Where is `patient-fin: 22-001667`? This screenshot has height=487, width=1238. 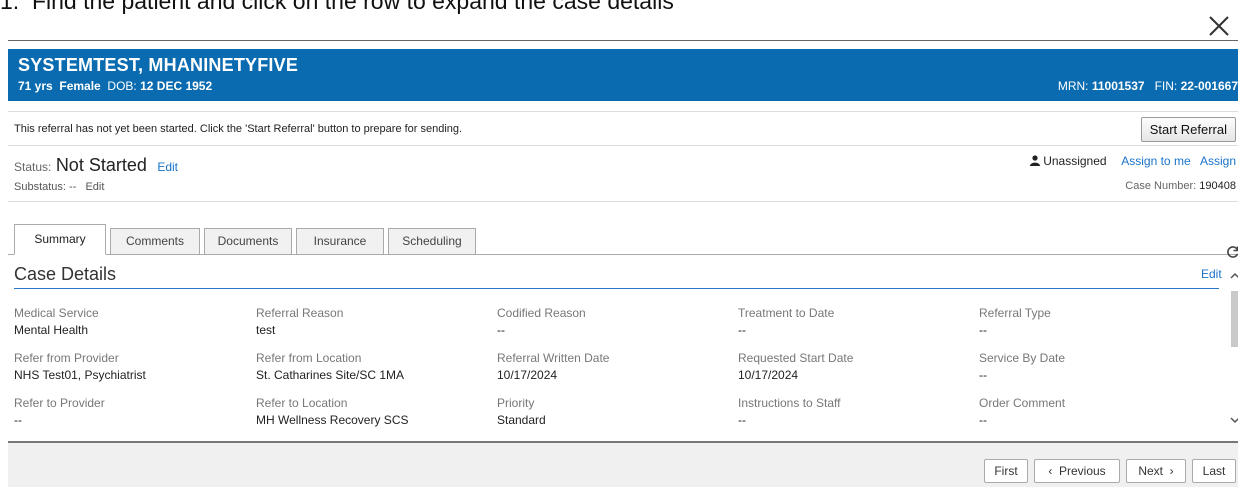
patient-fin: 22-001667 is located at coordinates (1209, 86).